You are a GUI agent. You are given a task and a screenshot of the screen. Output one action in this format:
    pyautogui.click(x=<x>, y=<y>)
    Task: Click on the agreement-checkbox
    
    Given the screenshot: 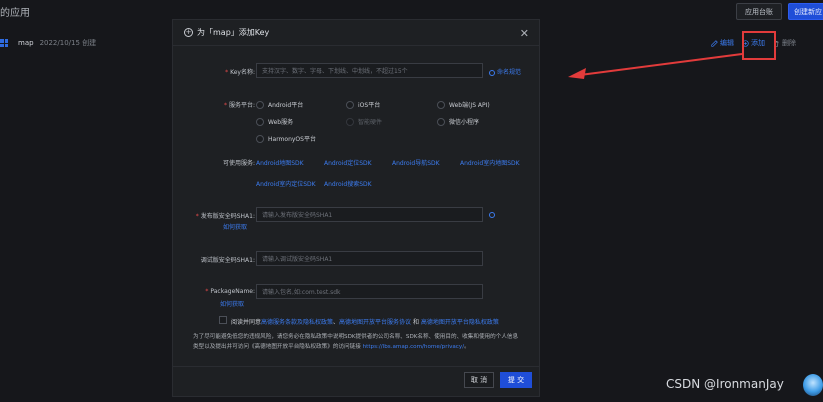 What is the action you would take?
    pyautogui.click(x=223, y=320)
    